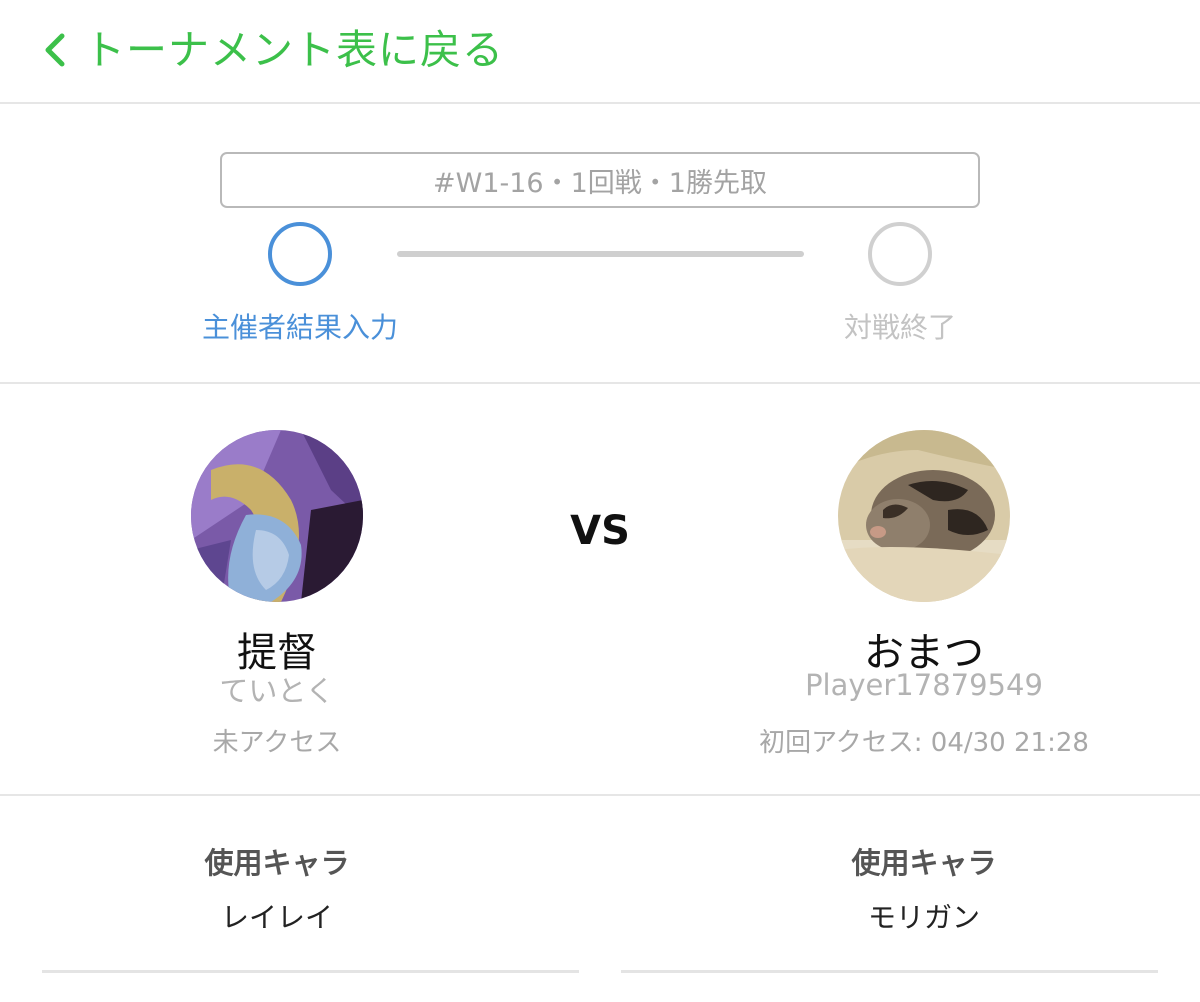 The image size is (1200, 1002). What do you see at coordinates (600, 254) in the screenshot?
I see `step-connector` at bounding box center [600, 254].